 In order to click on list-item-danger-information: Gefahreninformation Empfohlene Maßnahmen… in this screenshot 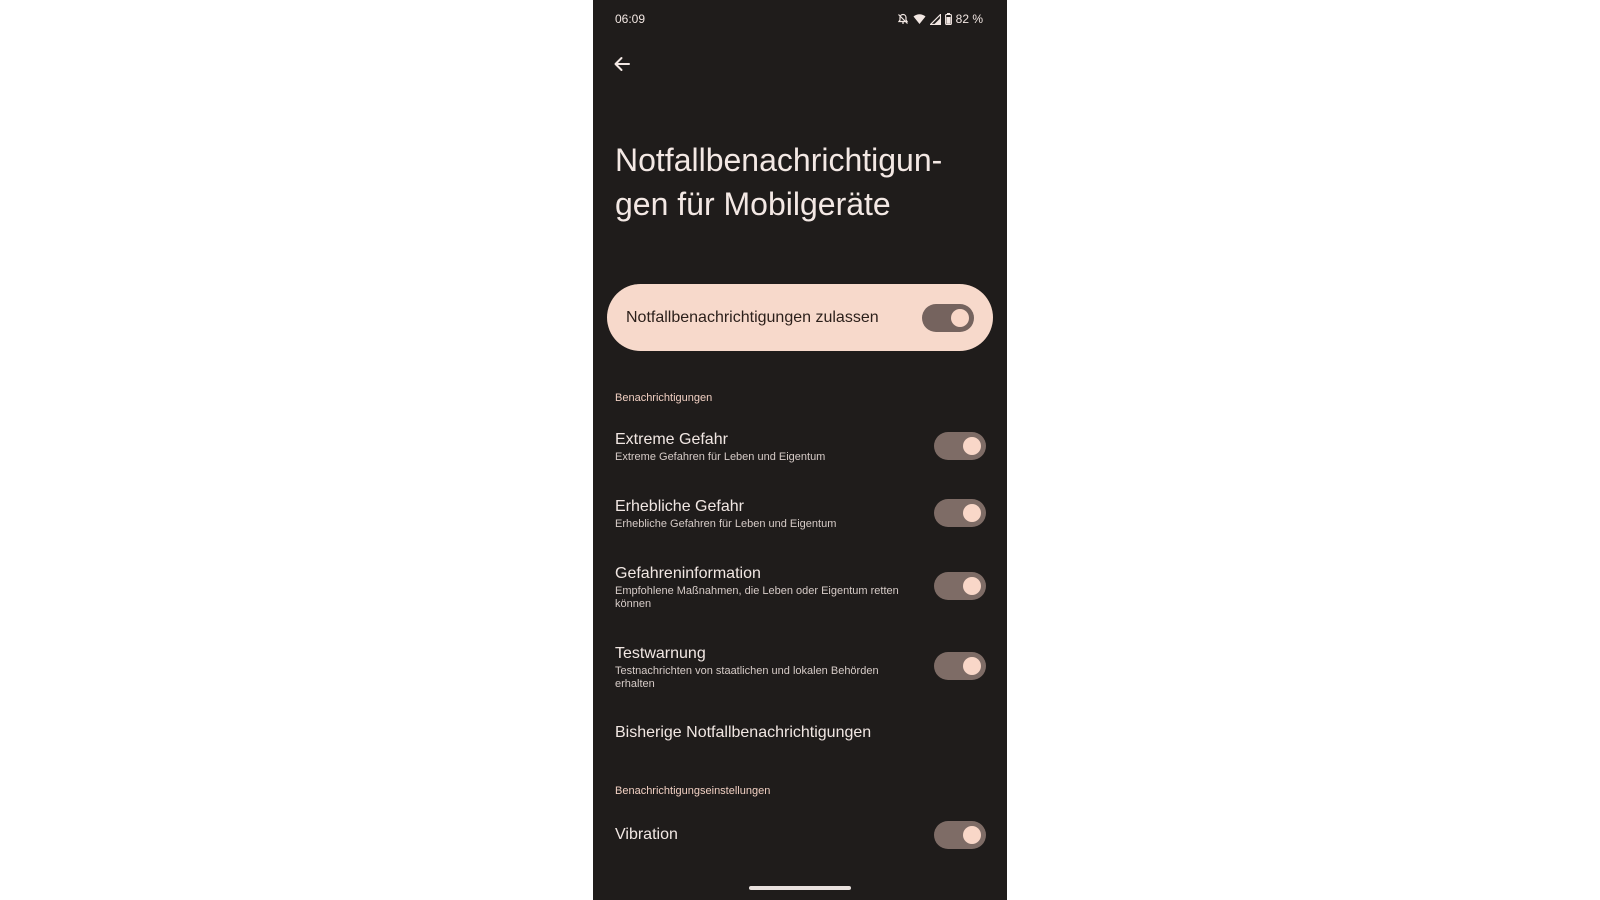, I will do `click(800, 587)`.